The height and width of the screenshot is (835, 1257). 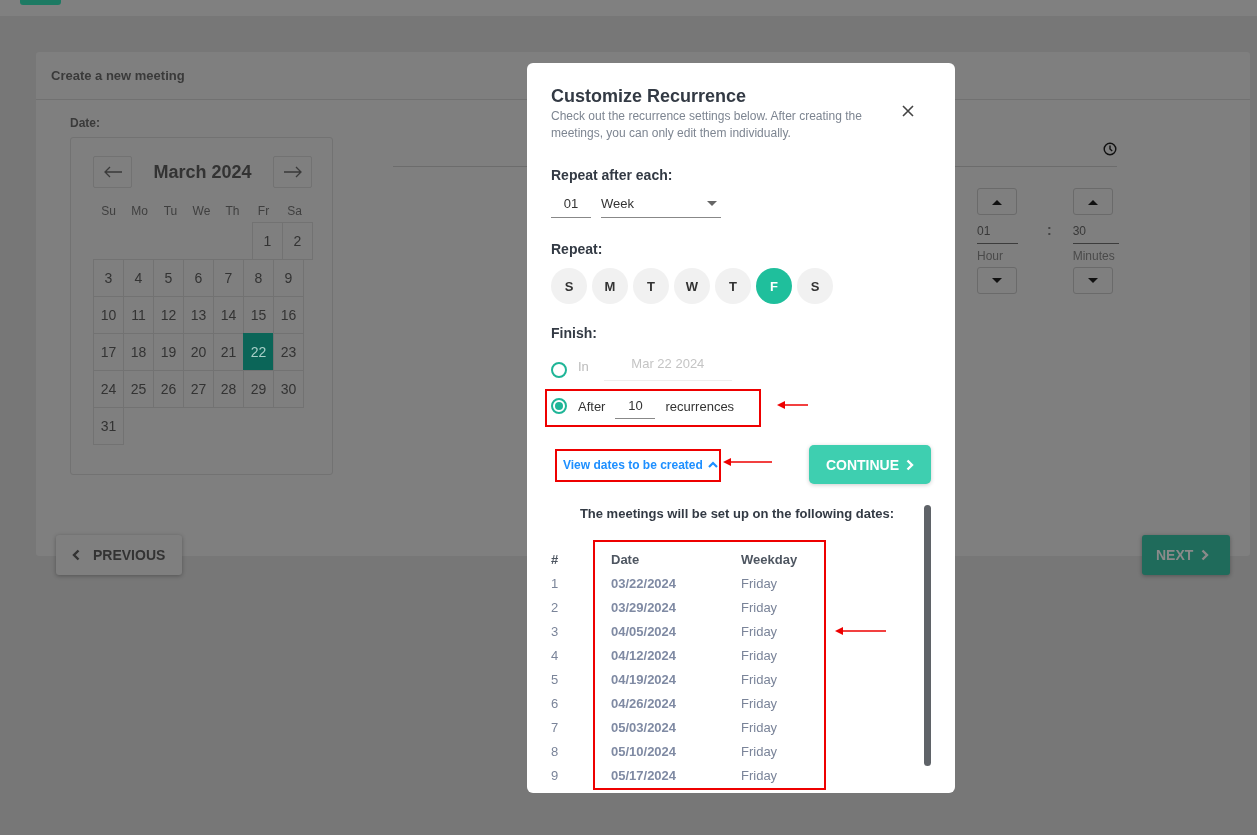 I want to click on count-field: 10, so click(x=635, y=406).